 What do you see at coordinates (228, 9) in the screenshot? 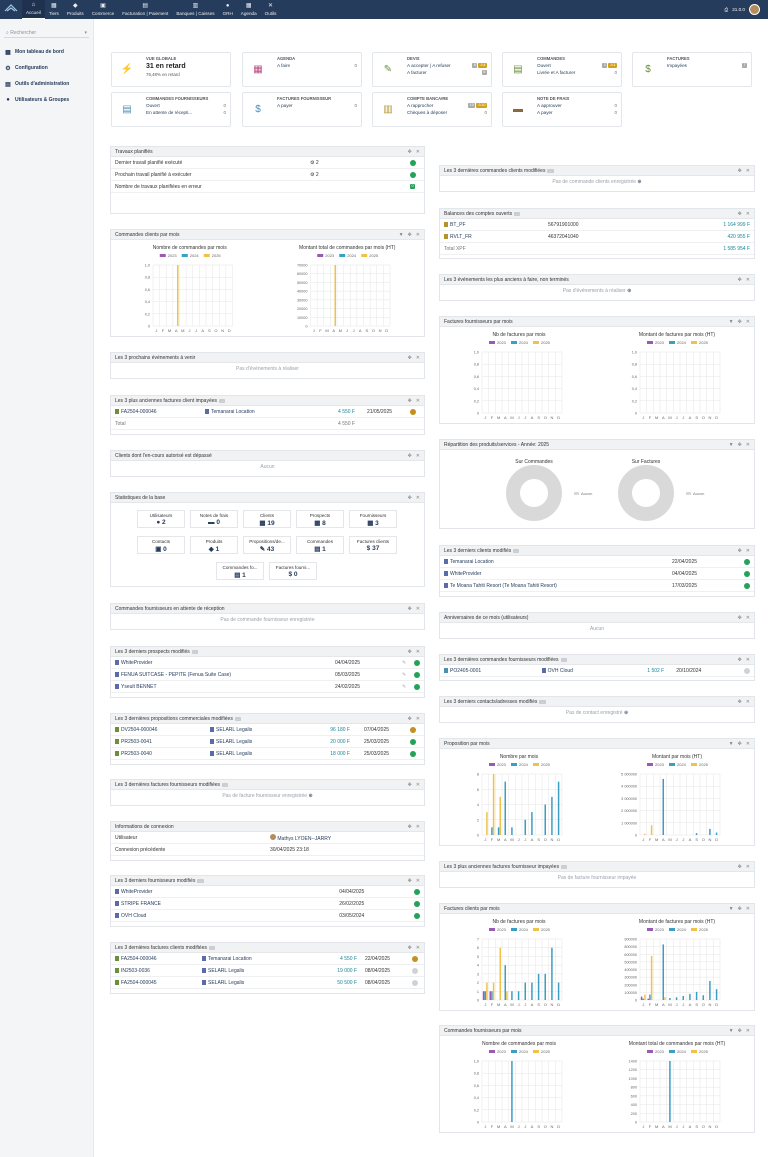
I see `menu-grh: ● GRH` at bounding box center [228, 9].